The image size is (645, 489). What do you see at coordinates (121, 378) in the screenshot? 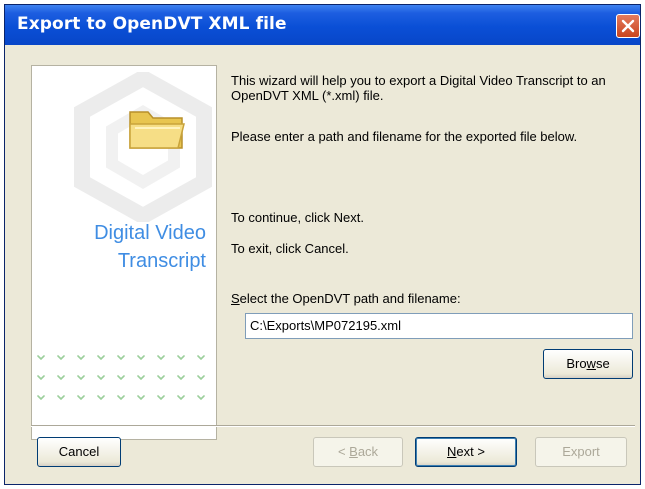
I see `decorative-dots-pattern` at bounding box center [121, 378].